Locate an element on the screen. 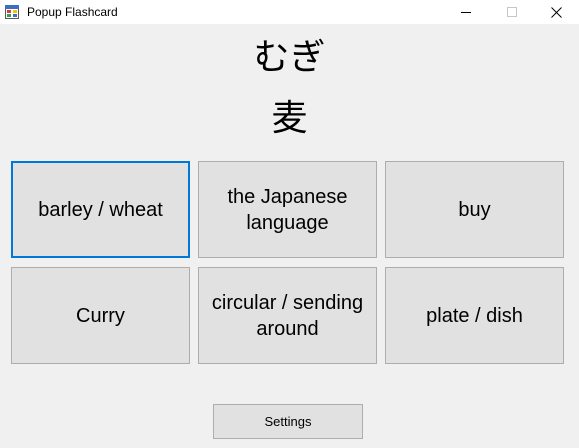 This screenshot has height=448, width=579. minimize-button is located at coordinates (466, 12).